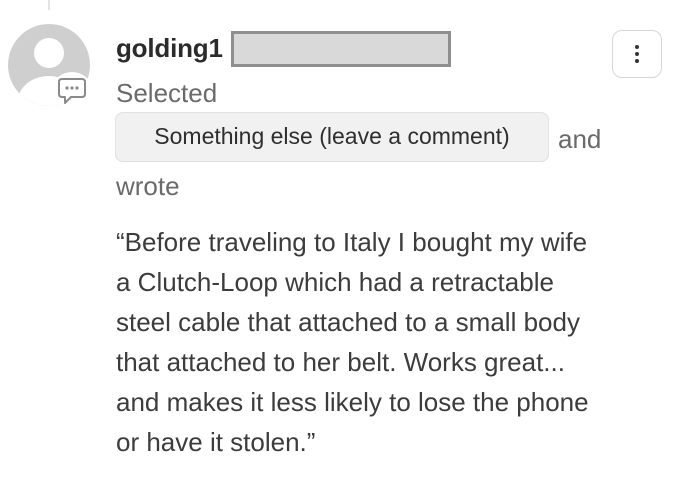  I want to click on selected-label: Selected, so click(167, 93).